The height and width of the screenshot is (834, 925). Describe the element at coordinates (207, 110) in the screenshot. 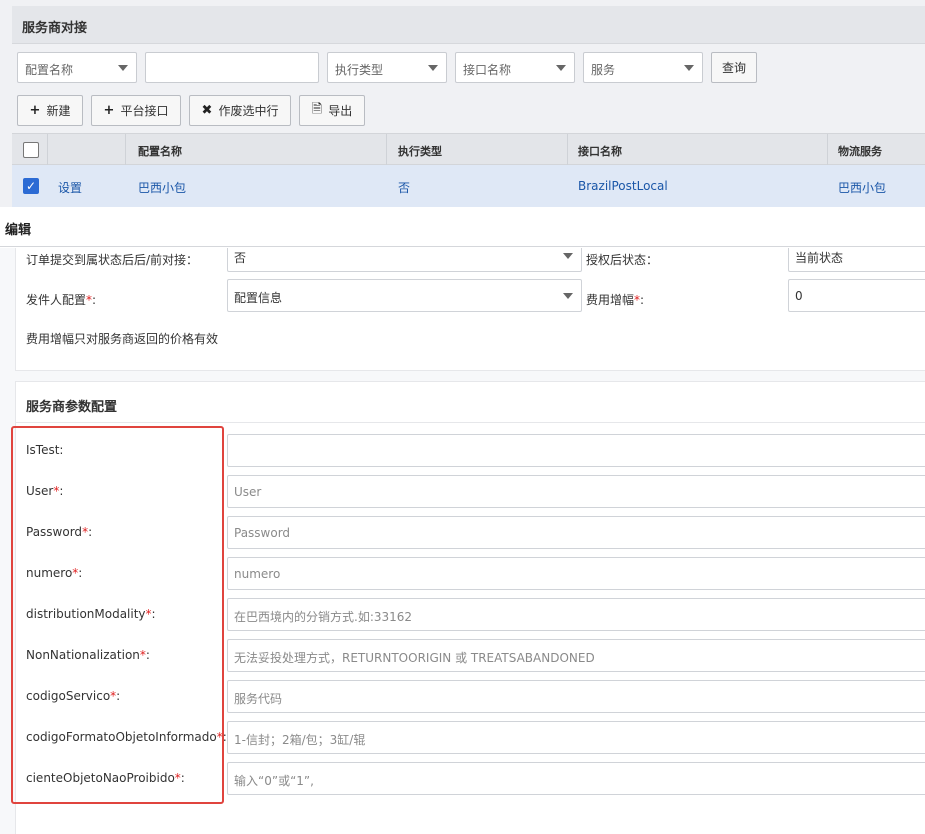

I see `close-icon: ✖` at that location.